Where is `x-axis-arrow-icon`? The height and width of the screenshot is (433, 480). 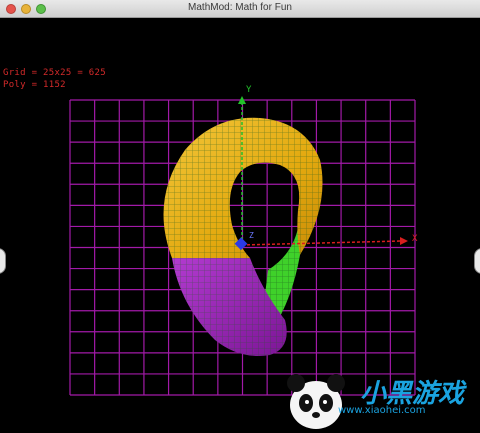 x-axis-arrow-icon is located at coordinates (404, 241).